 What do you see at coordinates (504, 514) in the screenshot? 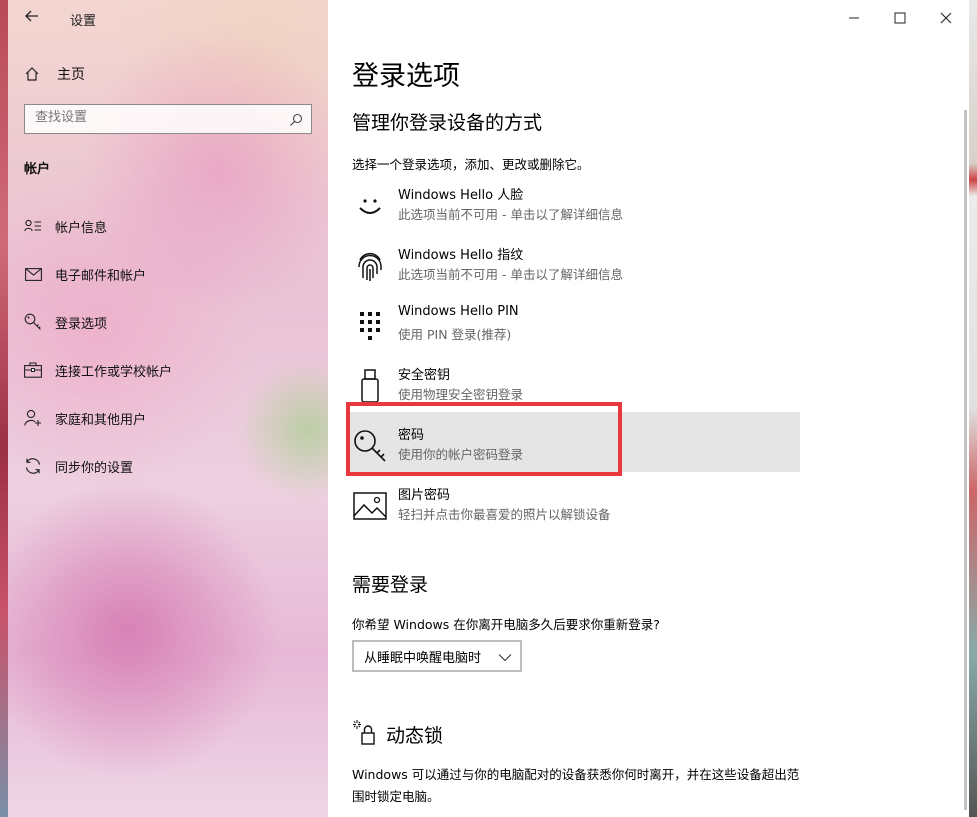
I see `option-subtitle: 轻扫并点击你最喜爱的照片以解锁设备` at bounding box center [504, 514].